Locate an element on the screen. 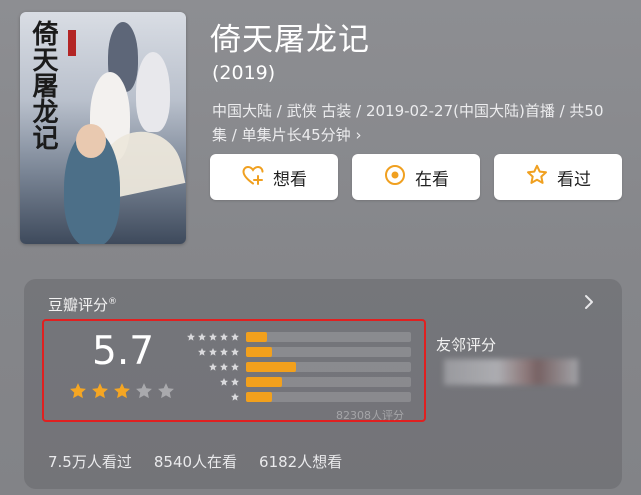 The width and height of the screenshot is (641, 495). release-year: (2019) is located at coordinates (244, 73).